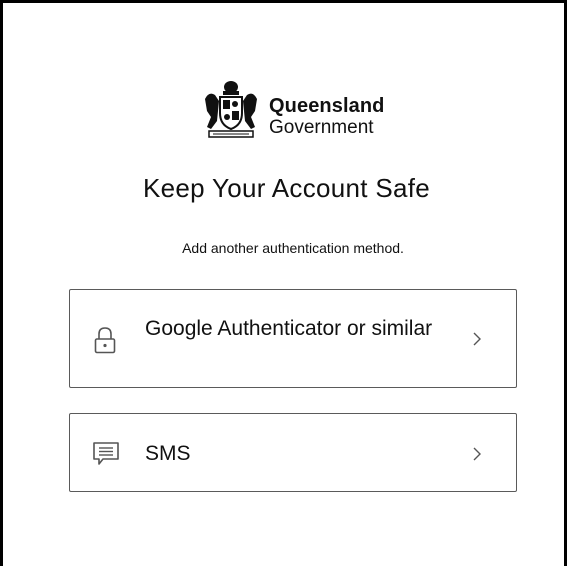  I want to click on lock-icon, so click(105, 340).